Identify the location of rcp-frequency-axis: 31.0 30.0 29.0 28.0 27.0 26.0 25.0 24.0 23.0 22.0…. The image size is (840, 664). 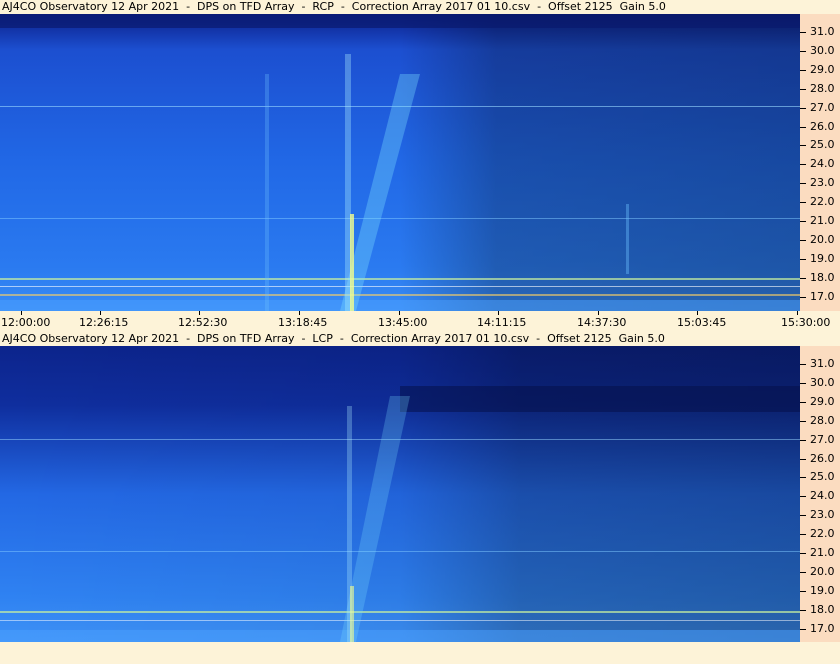
(820, 162).